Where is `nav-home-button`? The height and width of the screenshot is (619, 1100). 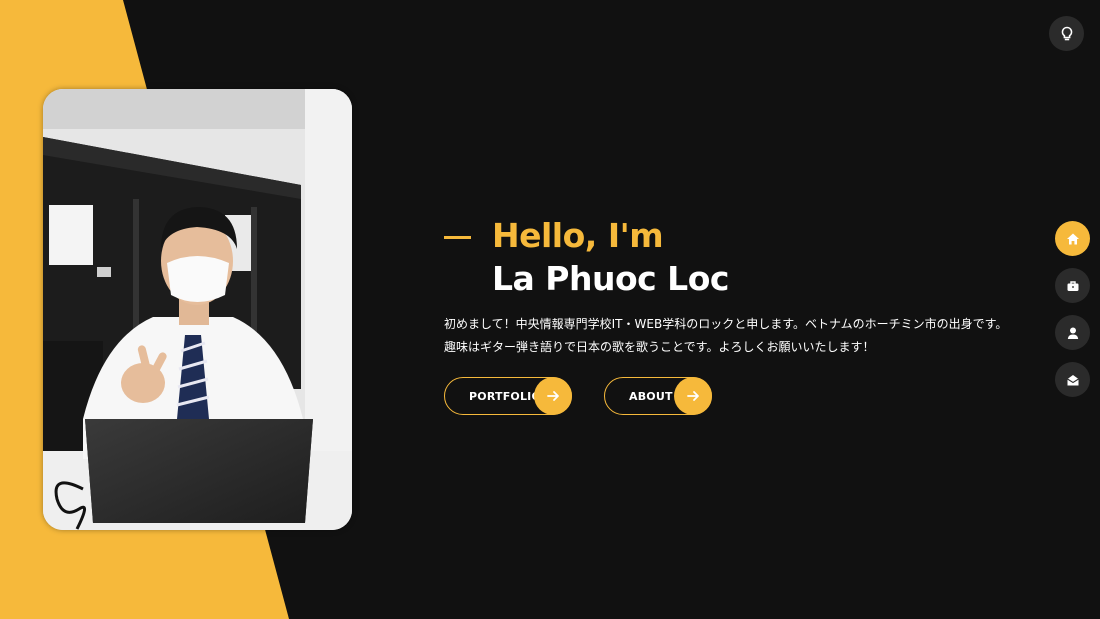
nav-home-button is located at coordinates (1072, 238).